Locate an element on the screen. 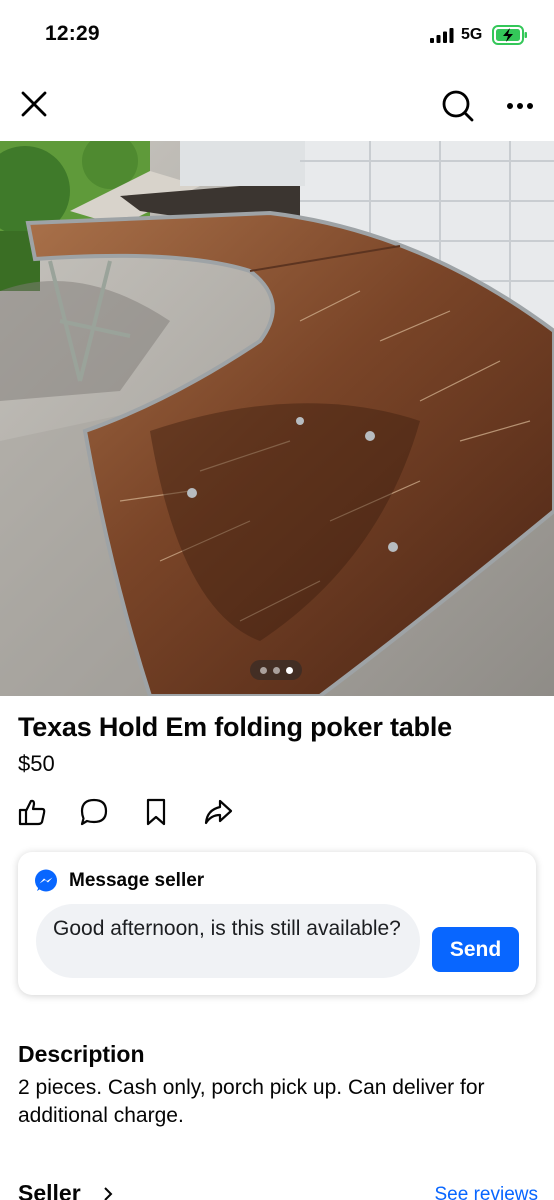  top-nav is located at coordinates (277, 105).